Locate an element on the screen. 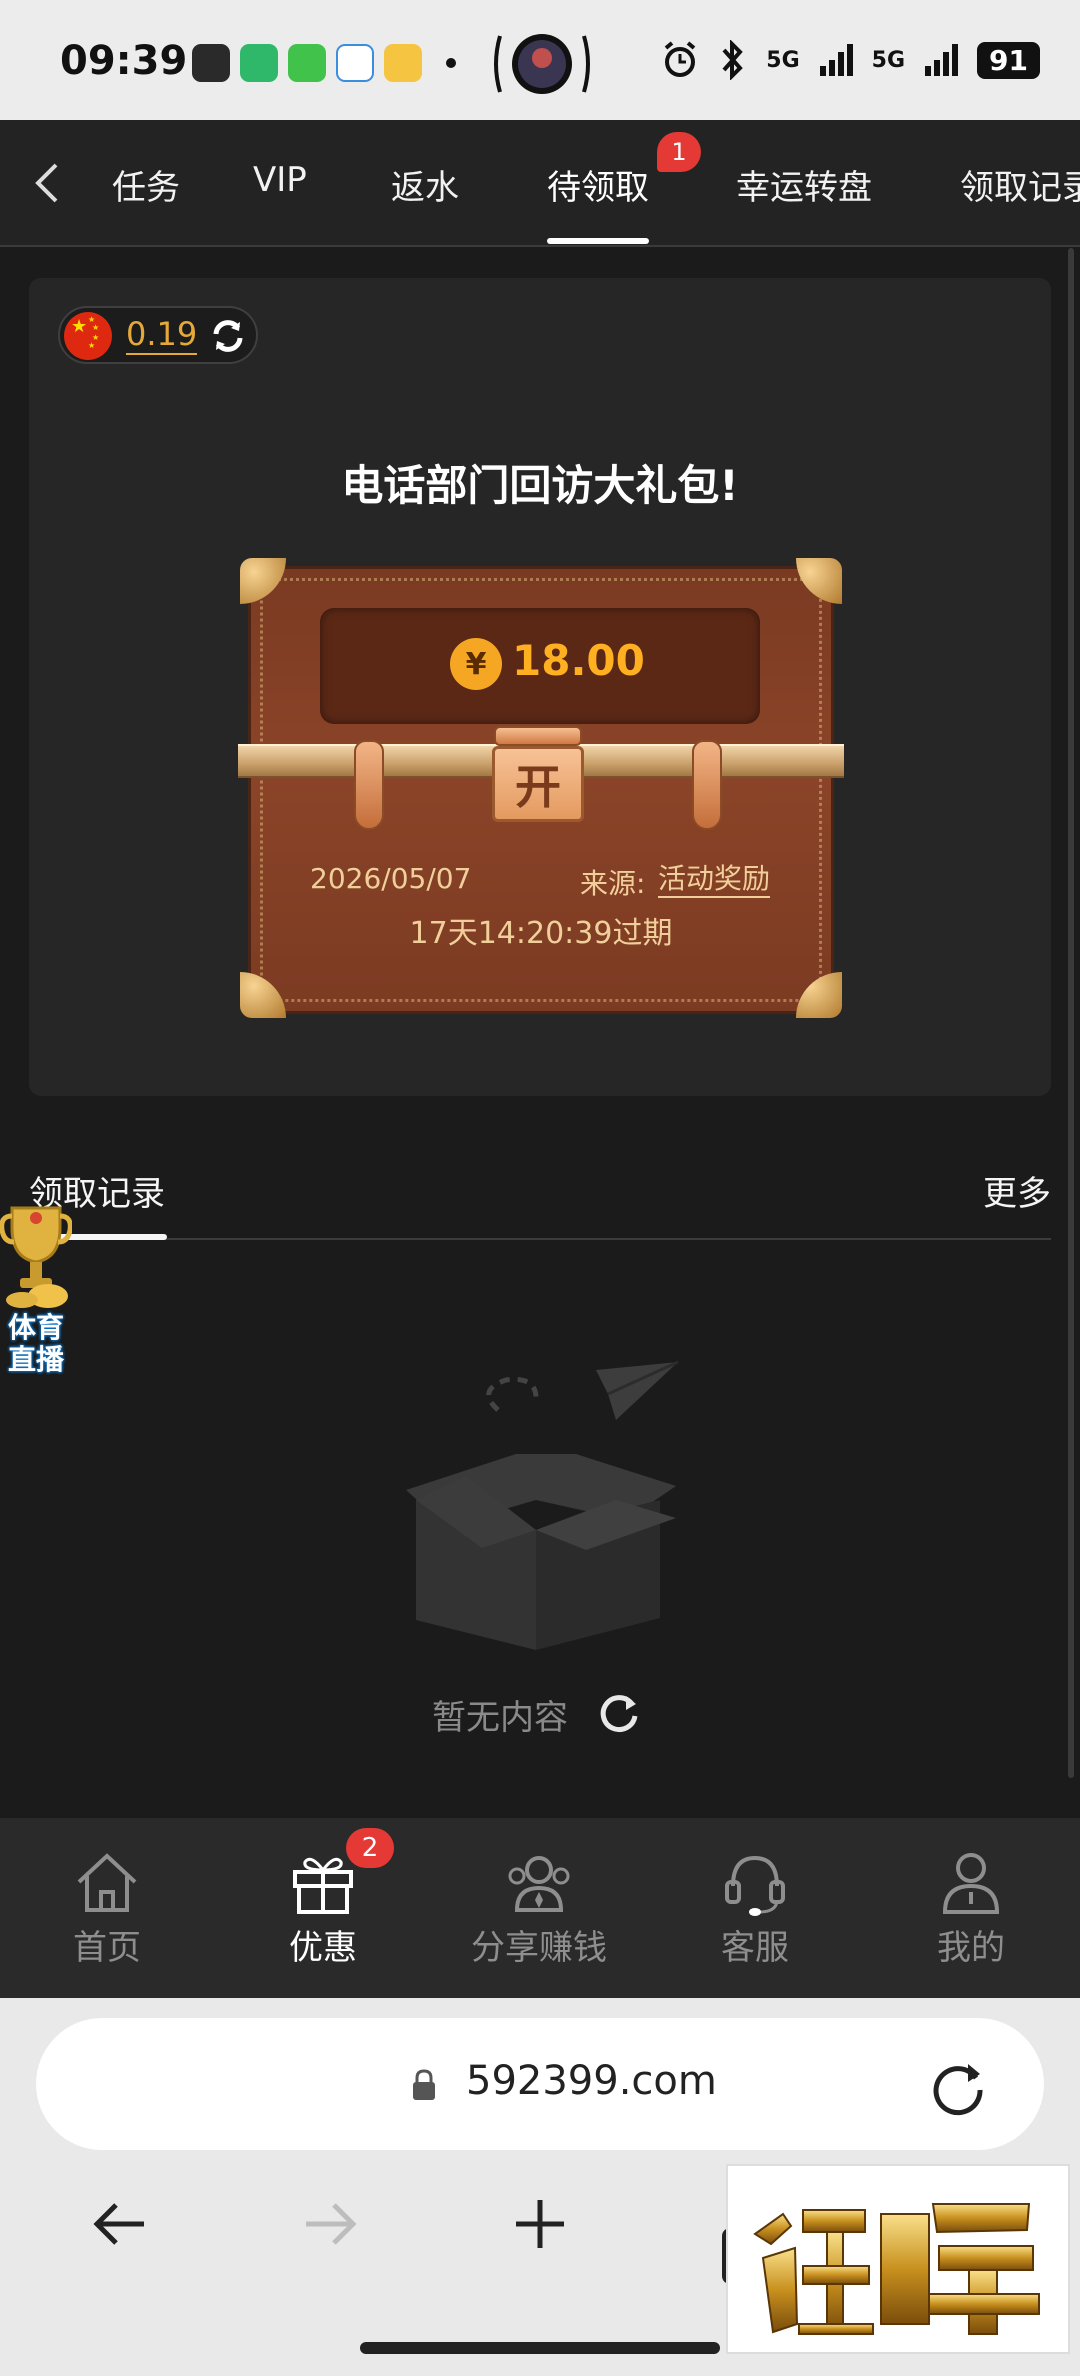 The image size is (1080, 2376). expiry-countdown: 17天14:20:39过期 is located at coordinates (541, 933).